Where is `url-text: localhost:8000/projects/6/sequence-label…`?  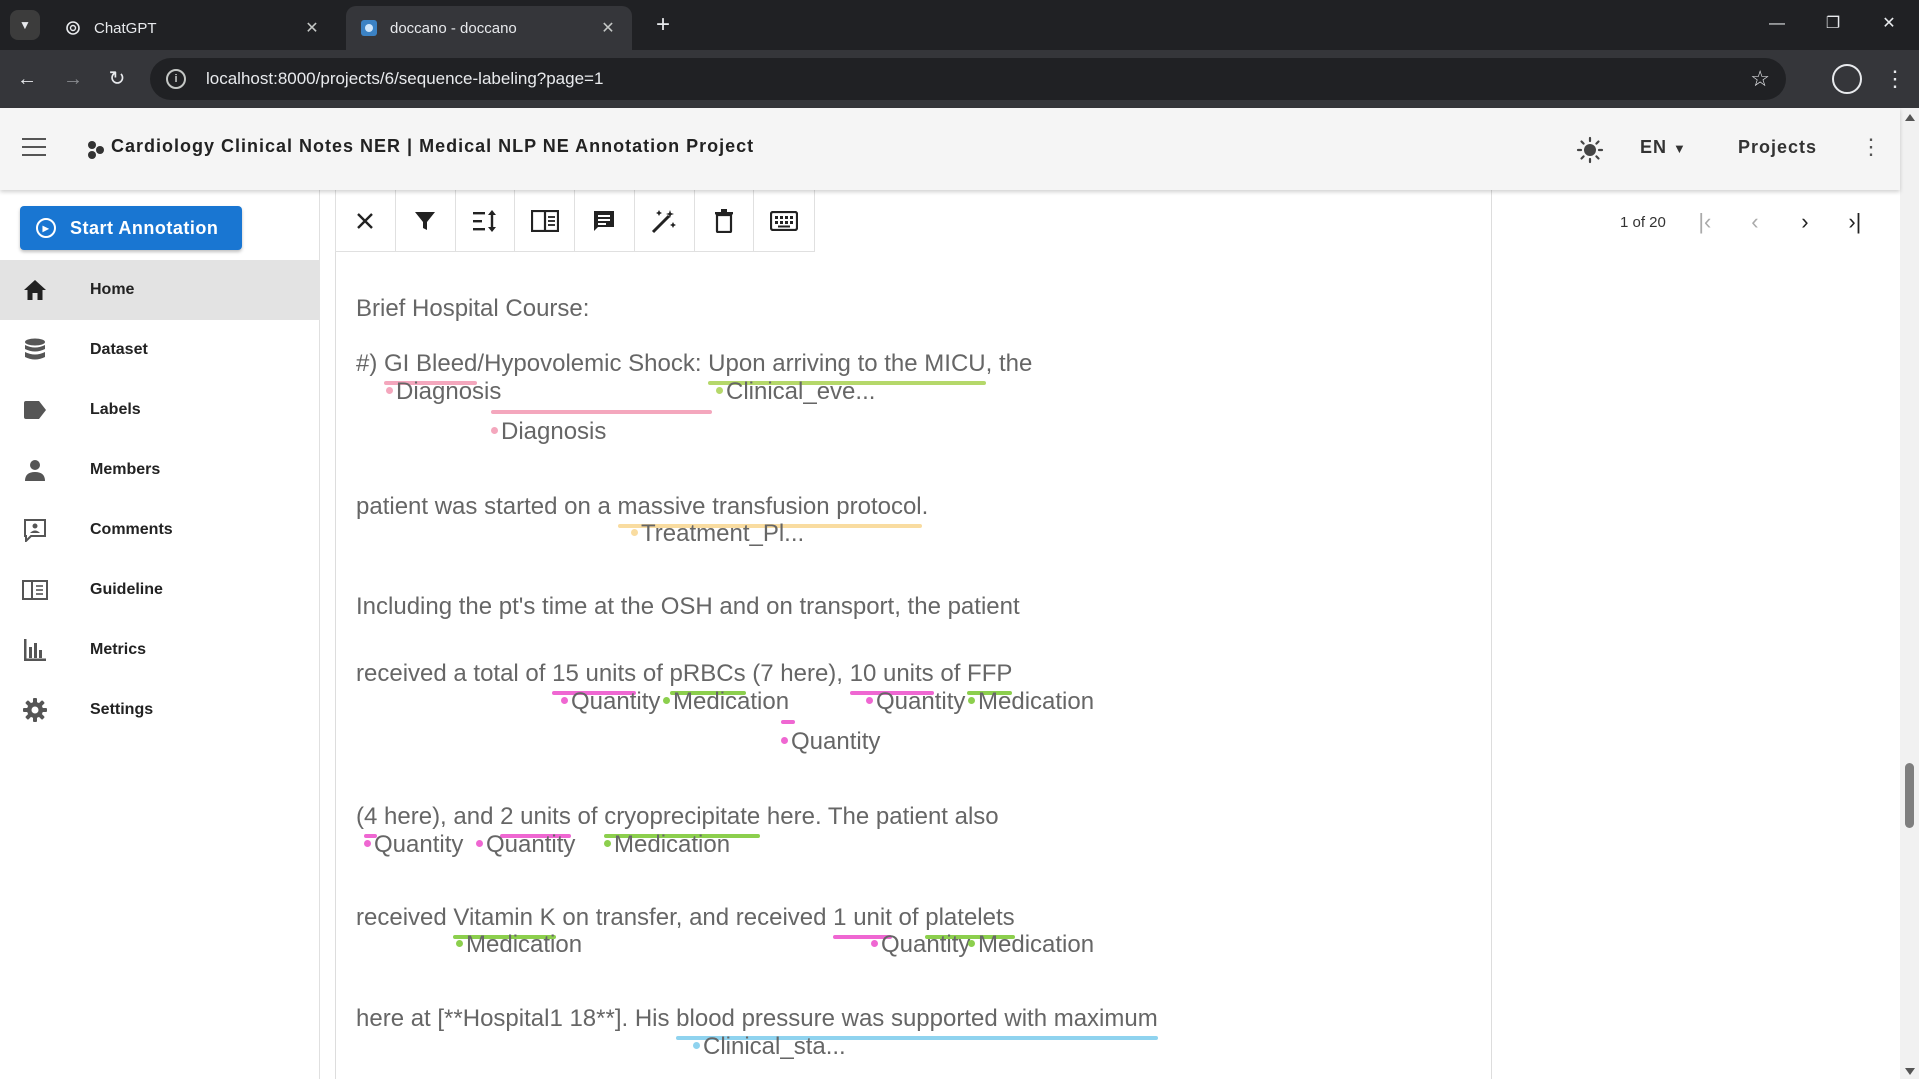
url-text: localhost:8000/projects/6/sequence-label… is located at coordinates (978, 79).